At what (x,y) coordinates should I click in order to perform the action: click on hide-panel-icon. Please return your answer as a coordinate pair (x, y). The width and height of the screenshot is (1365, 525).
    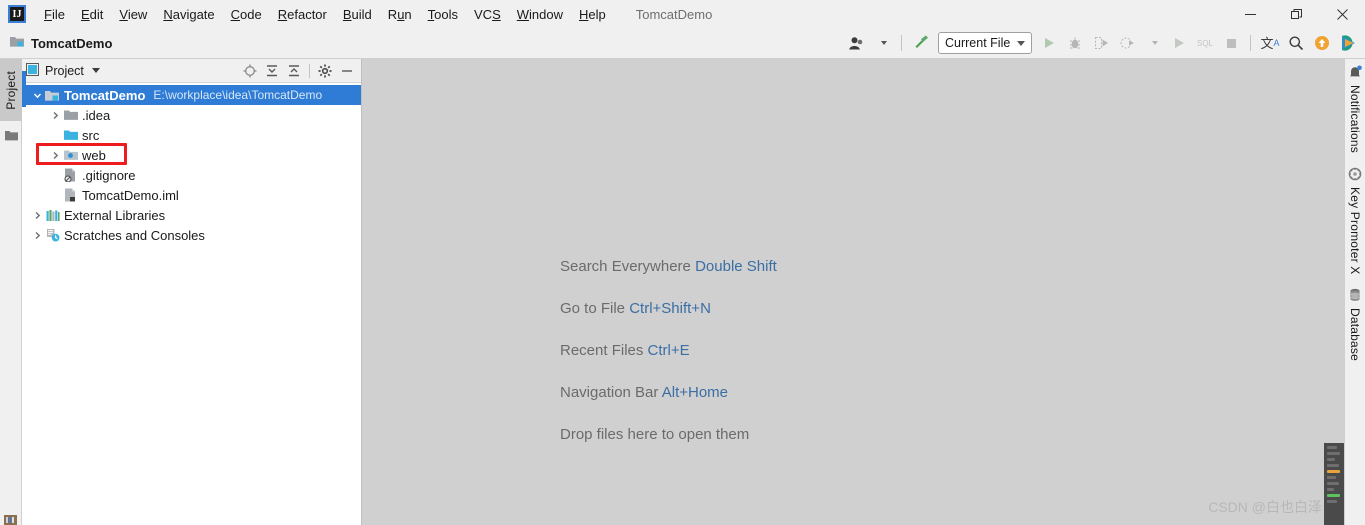
    Looking at the image, I should click on (347, 71).